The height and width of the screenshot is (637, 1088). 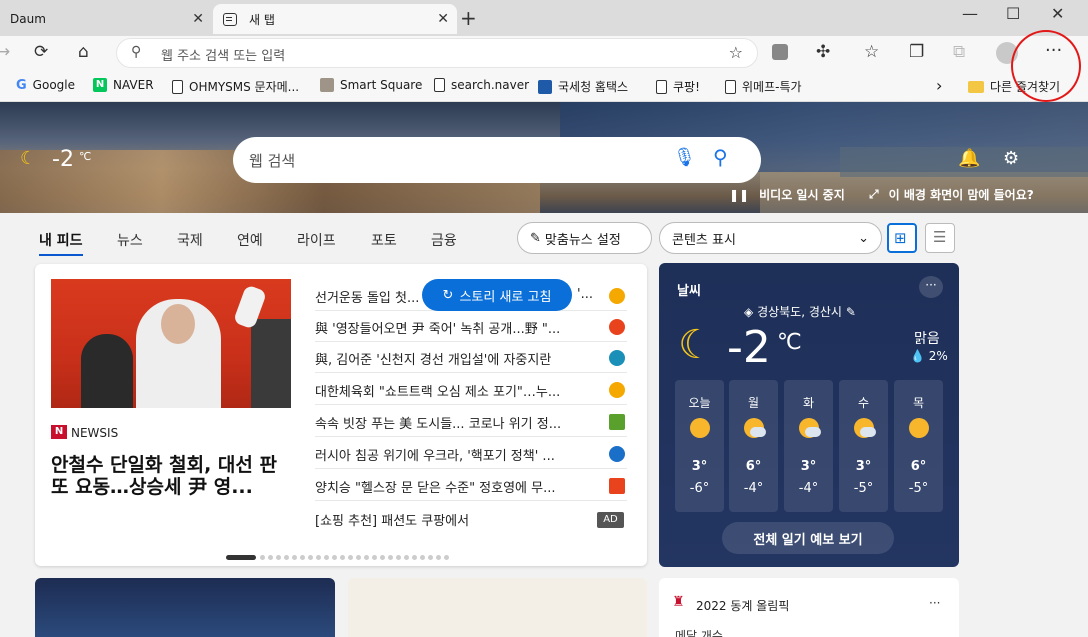 What do you see at coordinates (916, 52) in the screenshot?
I see `collections-icon: ❐` at bounding box center [916, 52].